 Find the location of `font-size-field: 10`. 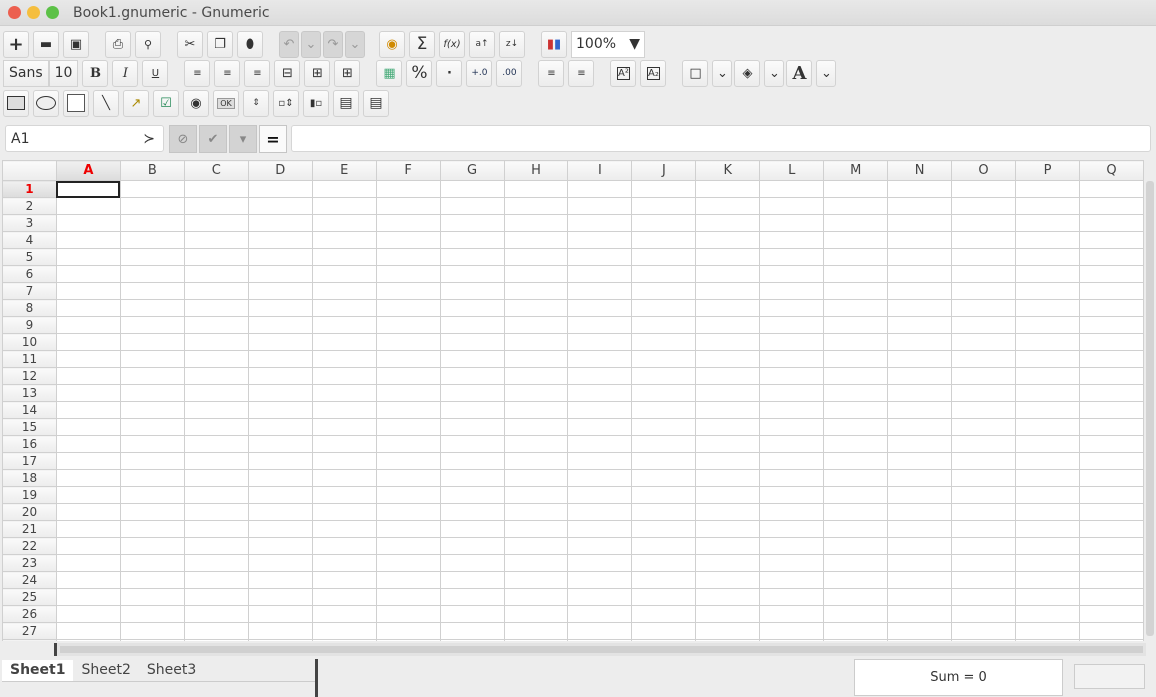

font-size-field: 10 is located at coordinates (63, 73).